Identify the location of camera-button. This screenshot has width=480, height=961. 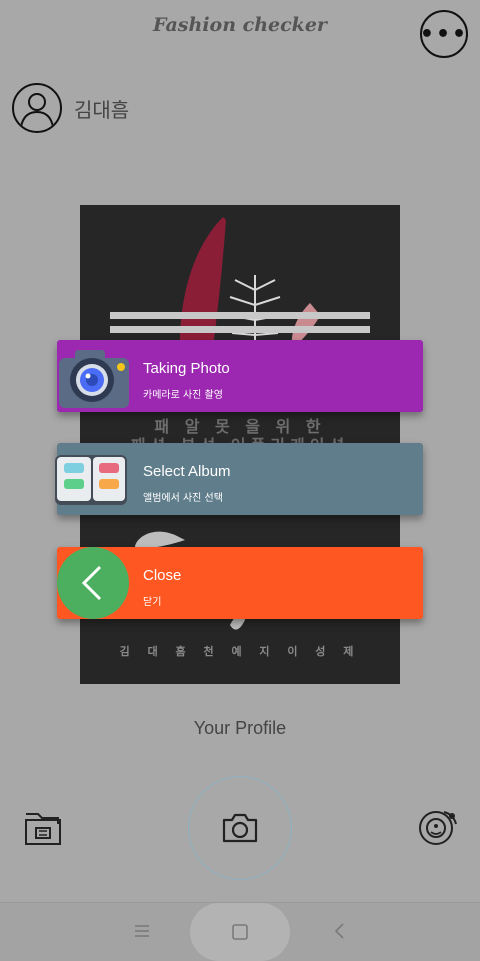
(240, 828).